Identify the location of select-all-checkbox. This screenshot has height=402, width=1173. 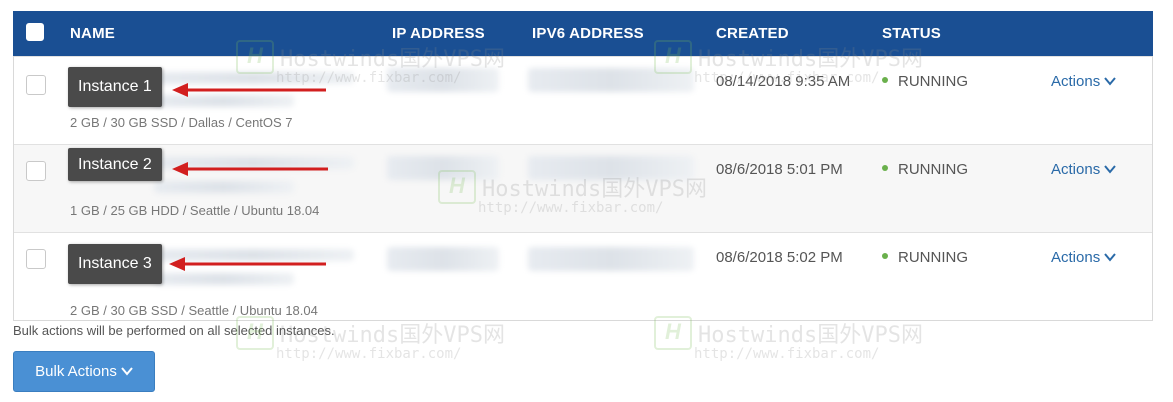
(35, 32).